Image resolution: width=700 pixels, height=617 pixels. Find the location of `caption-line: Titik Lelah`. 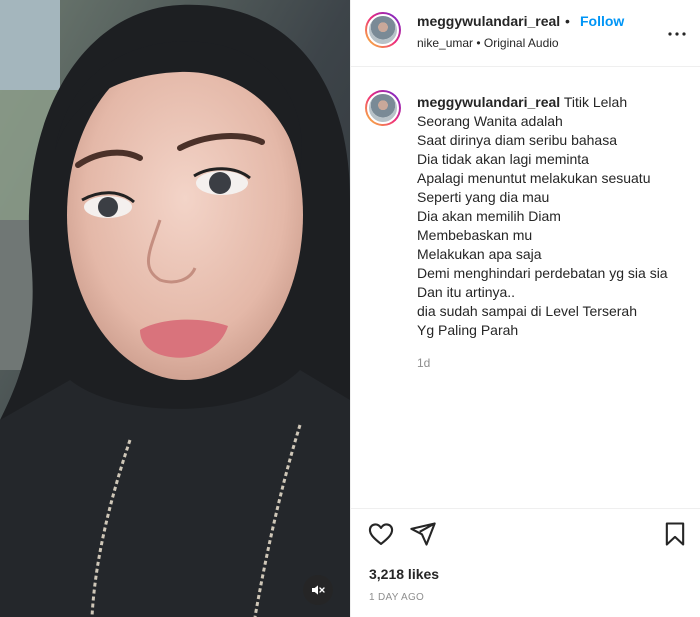

caption-line: Titik Lelah is located at coordinates (595, 102).